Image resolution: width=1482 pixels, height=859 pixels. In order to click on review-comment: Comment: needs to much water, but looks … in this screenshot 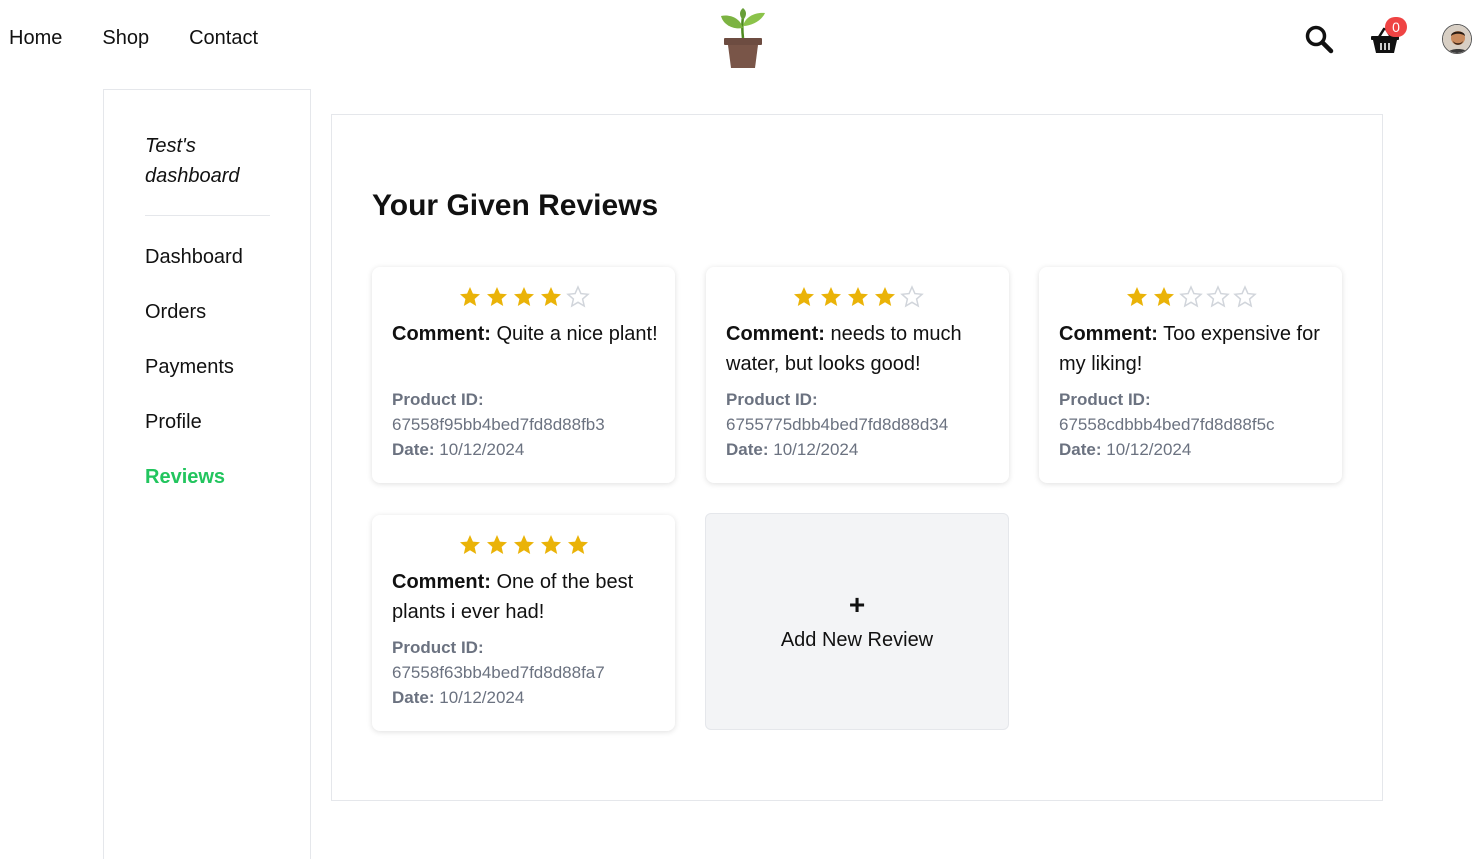, I will do `click(859, 349)`.